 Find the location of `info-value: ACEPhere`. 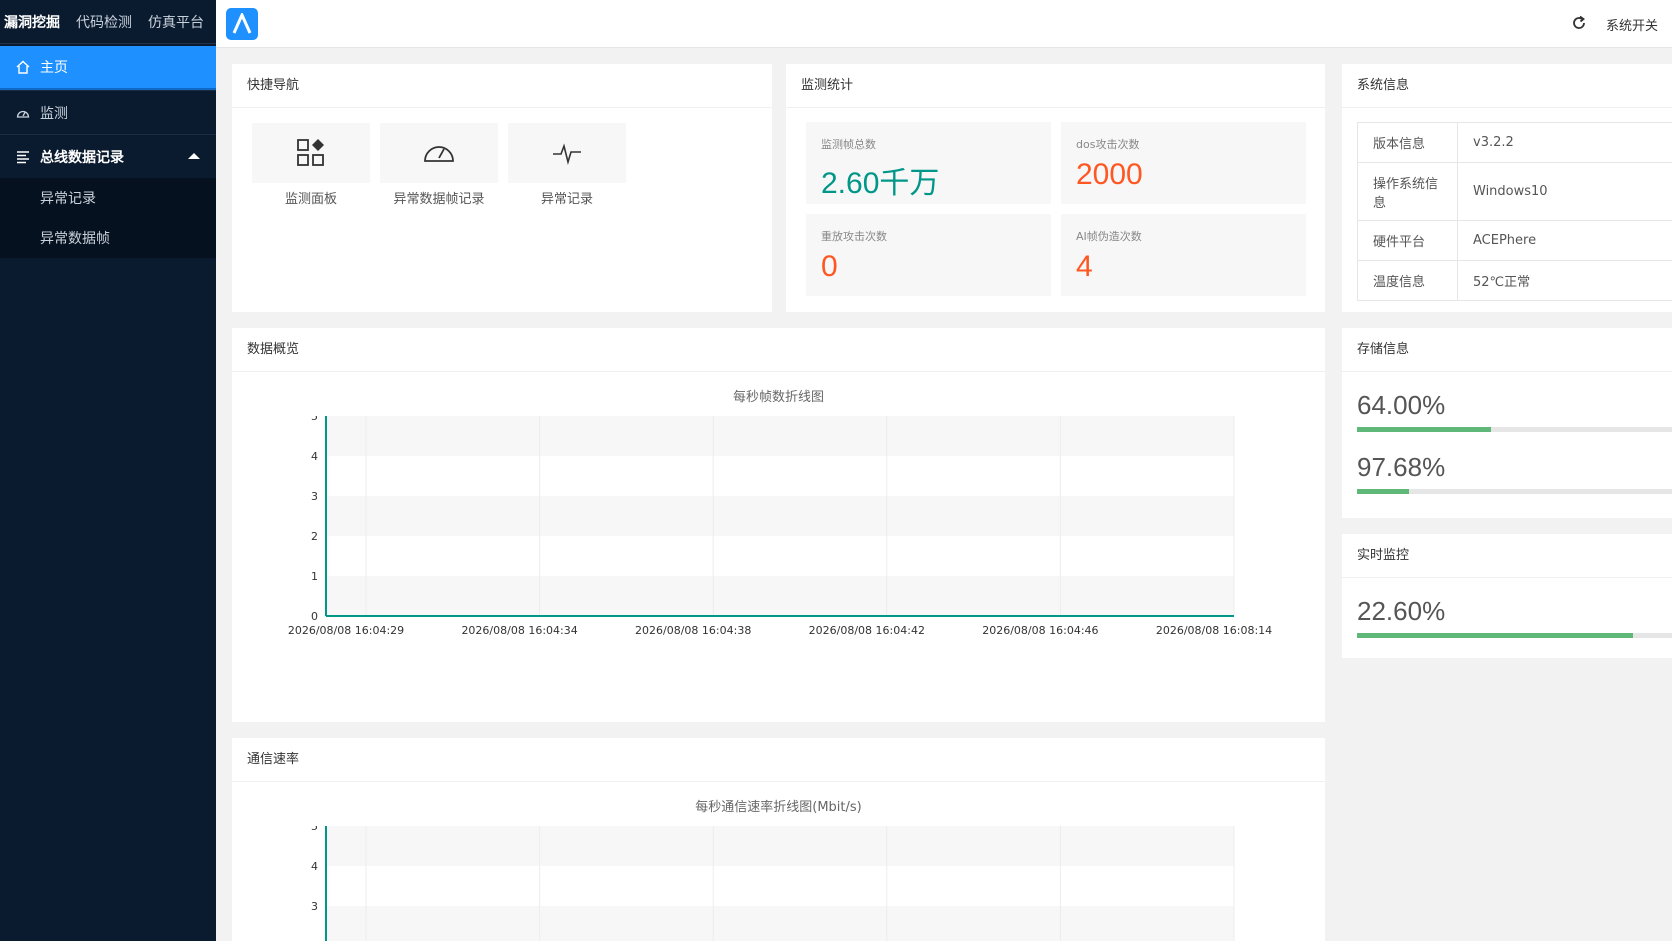

info-value: ACEPhere is located at coordinates (1564, 240).